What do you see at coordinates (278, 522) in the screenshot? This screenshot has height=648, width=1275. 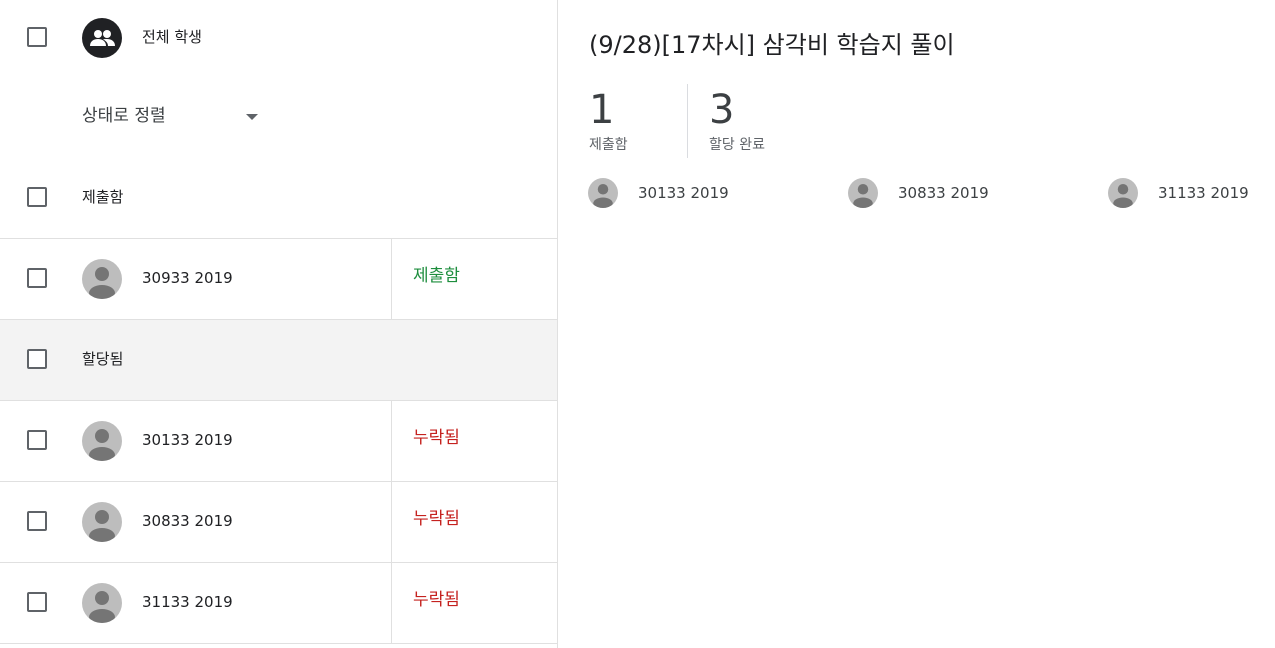 I see `table-row: 30833 2019 누락됨` at bounding box center [278, 522].